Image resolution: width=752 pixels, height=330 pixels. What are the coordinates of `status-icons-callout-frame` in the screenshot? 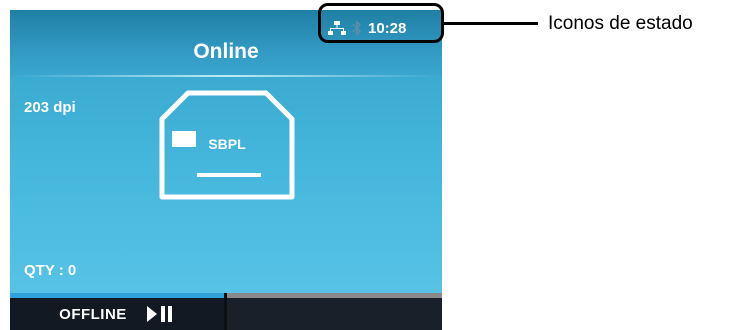 It's located at (381, 23).